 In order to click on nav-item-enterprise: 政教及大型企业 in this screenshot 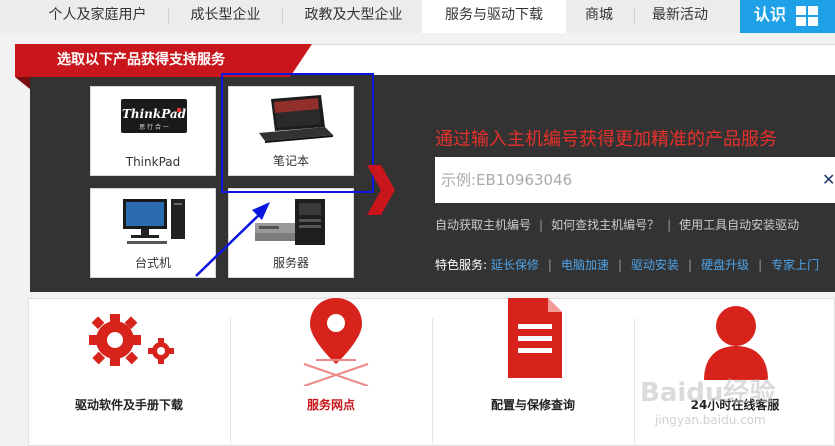, I will do `click(353, 16)`.